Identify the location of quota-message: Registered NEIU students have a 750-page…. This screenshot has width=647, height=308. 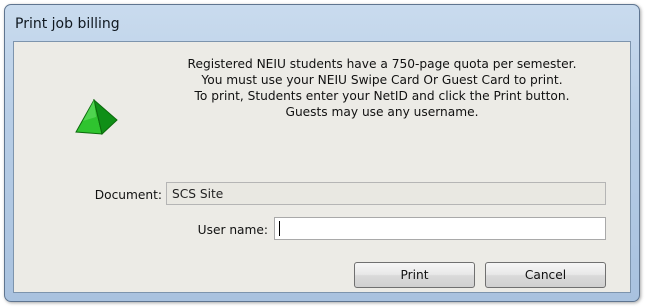
(382, 88).